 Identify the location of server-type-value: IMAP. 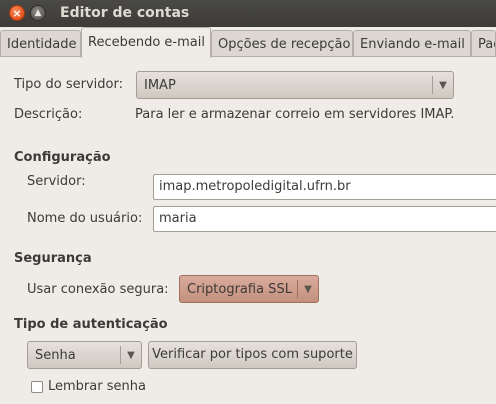
(160, 85).